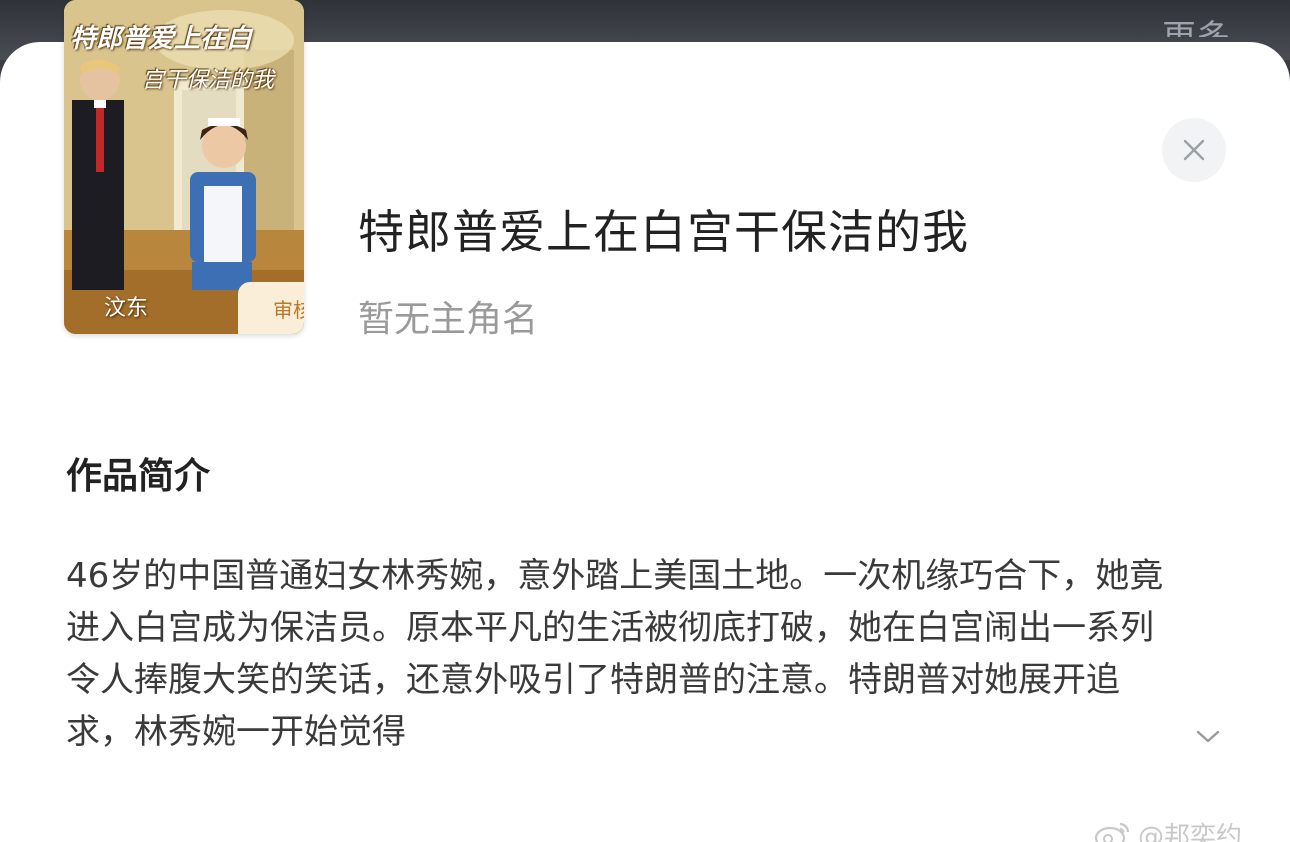  I want to click on cover-author: 汶东, so click(126, 306).